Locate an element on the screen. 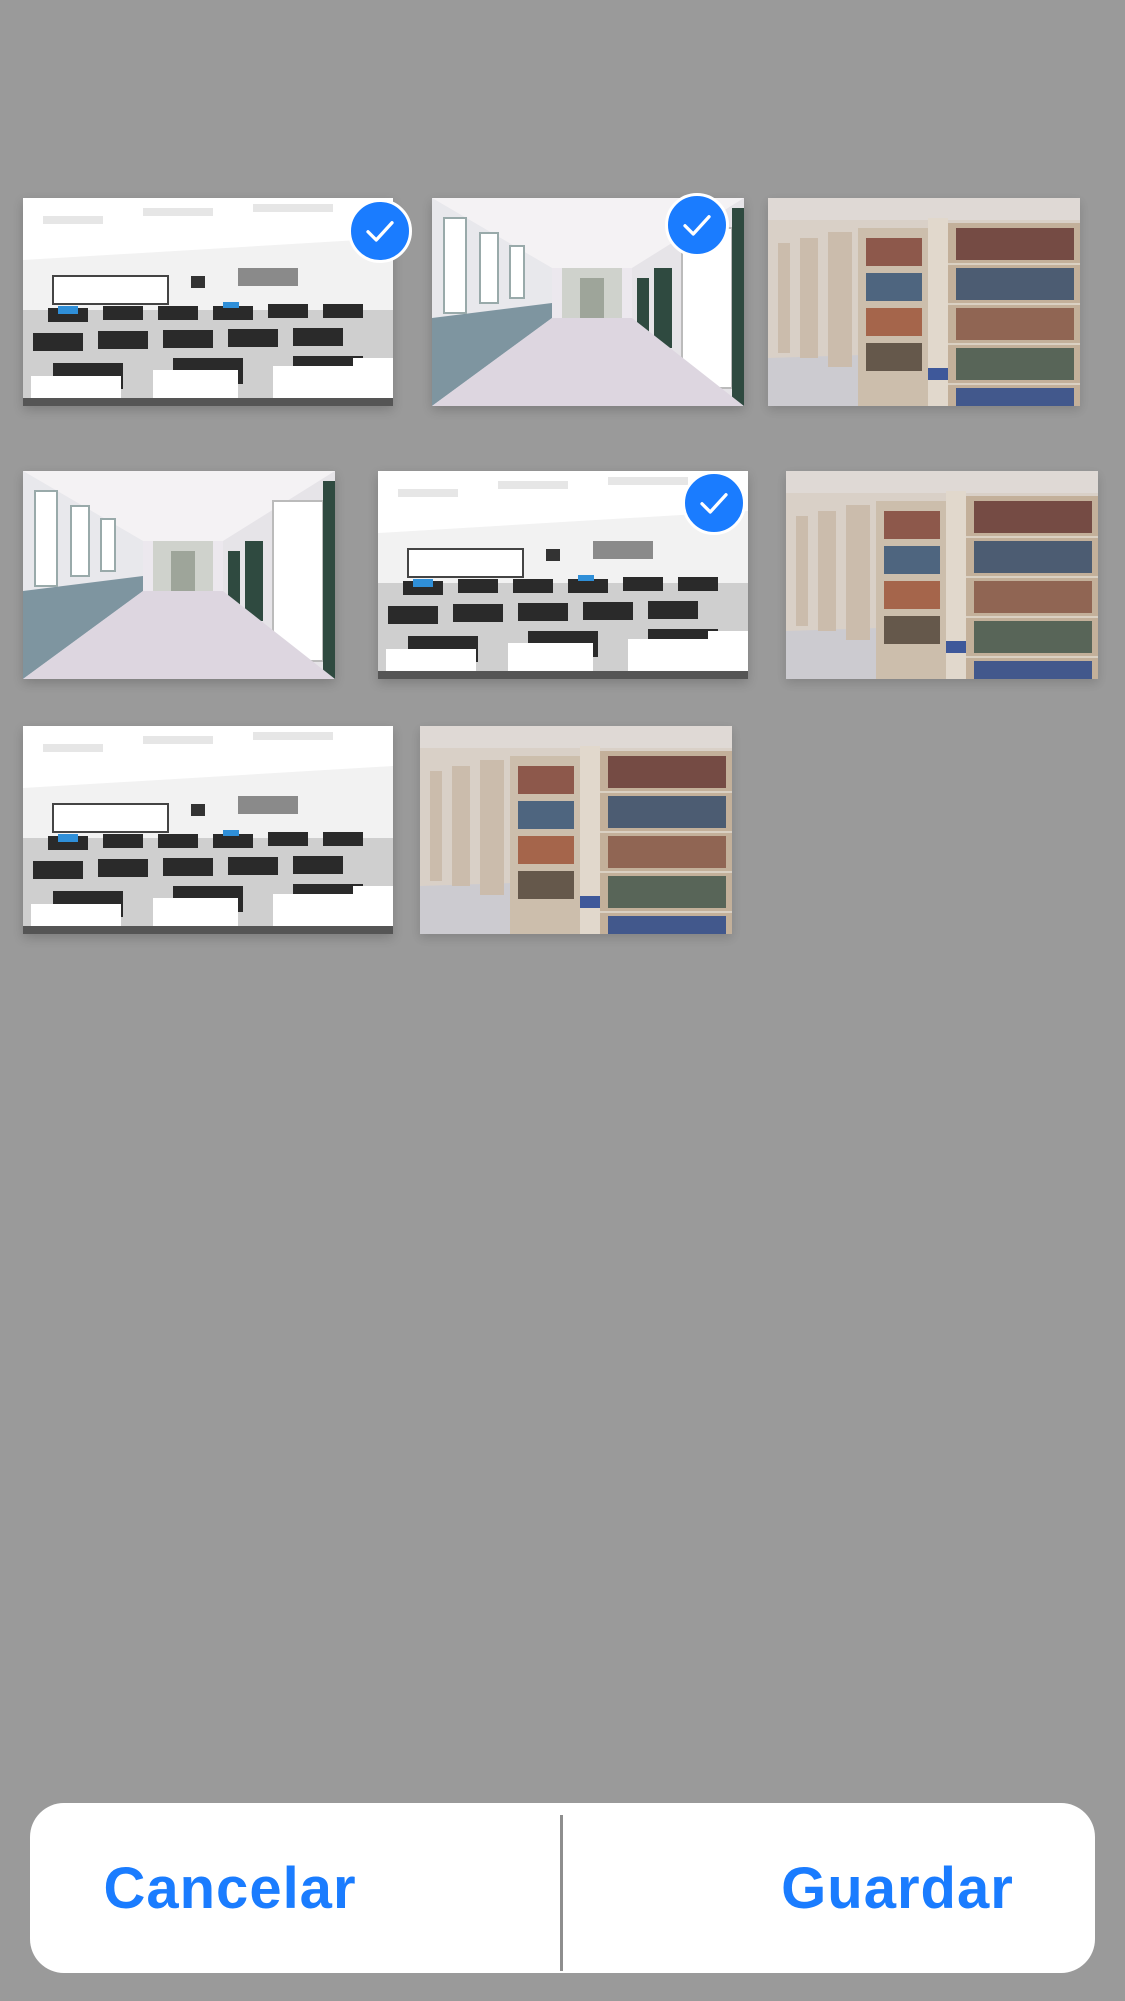 This screenshot has height=2001, width=1125. action-sheet: Cancelar Guardar is located at coordinates (562, 1888).